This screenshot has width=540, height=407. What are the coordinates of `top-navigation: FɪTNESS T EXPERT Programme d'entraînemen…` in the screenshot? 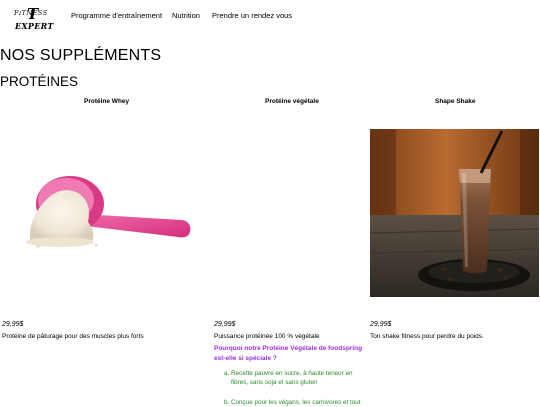 It's located at (270, 18).